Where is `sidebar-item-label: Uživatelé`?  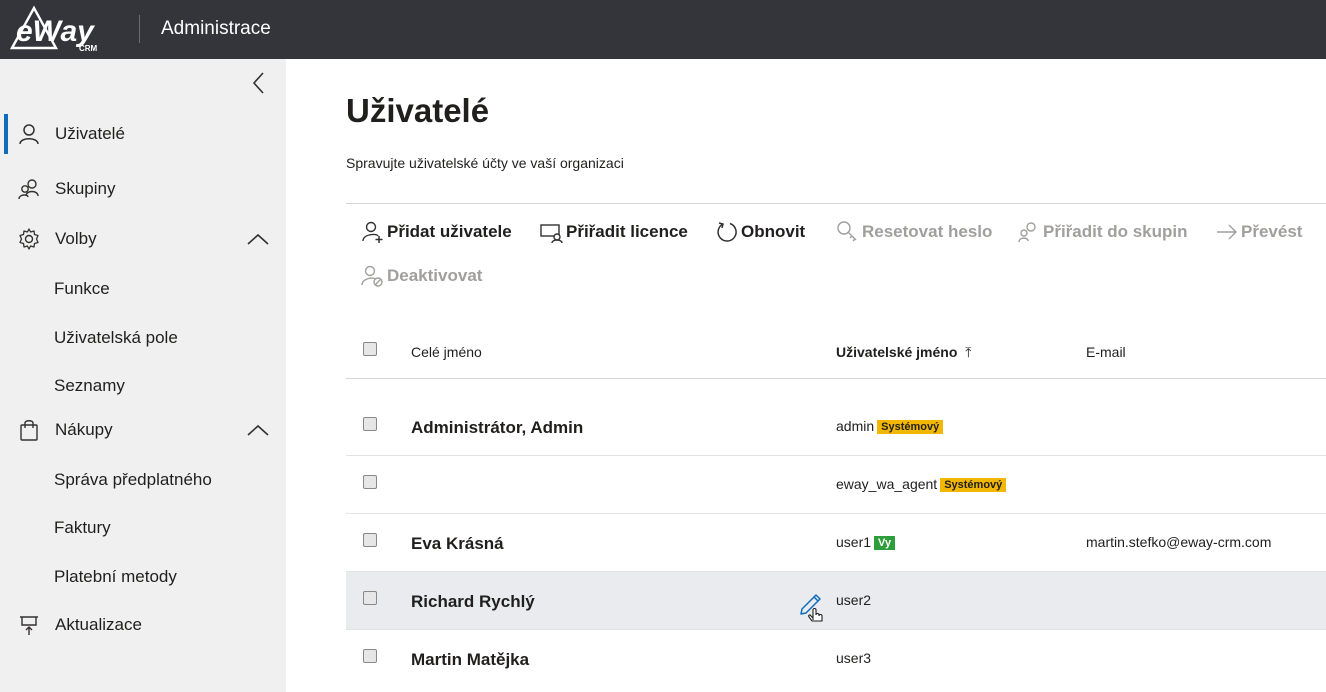 sidebar-item-label: Uživatelé is located at coordinates (90, 133).